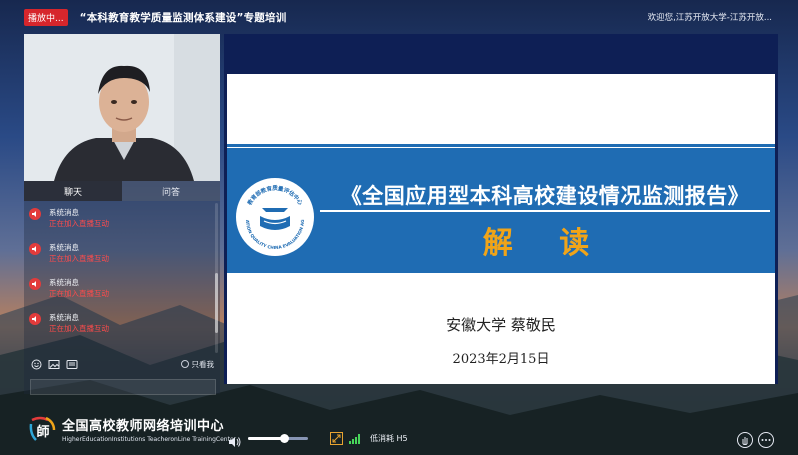  What do you see at coordinates (183, 17) in the screenshot?
I see `page-title: “本科教育教学质量监测体系建设”专题培训` at bounding box center [183, 17].